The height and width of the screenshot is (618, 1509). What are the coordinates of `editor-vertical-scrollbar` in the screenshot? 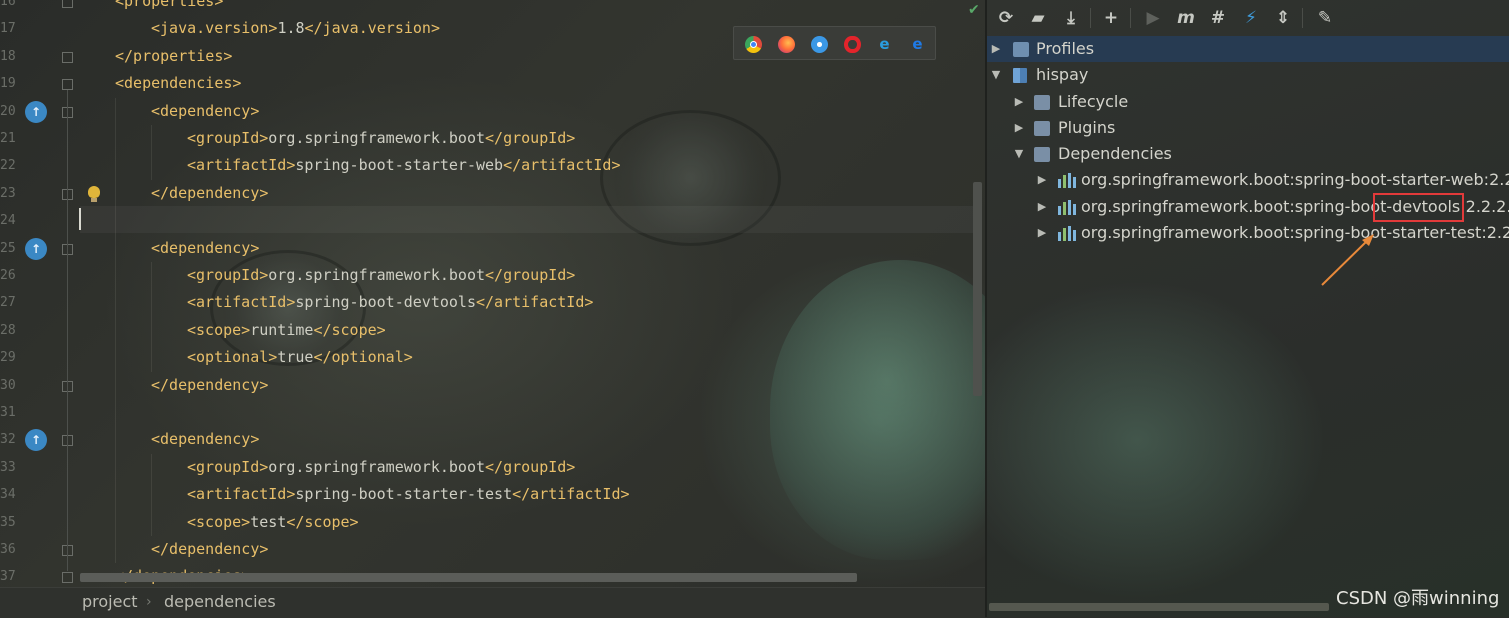 It's located at (977, 289).